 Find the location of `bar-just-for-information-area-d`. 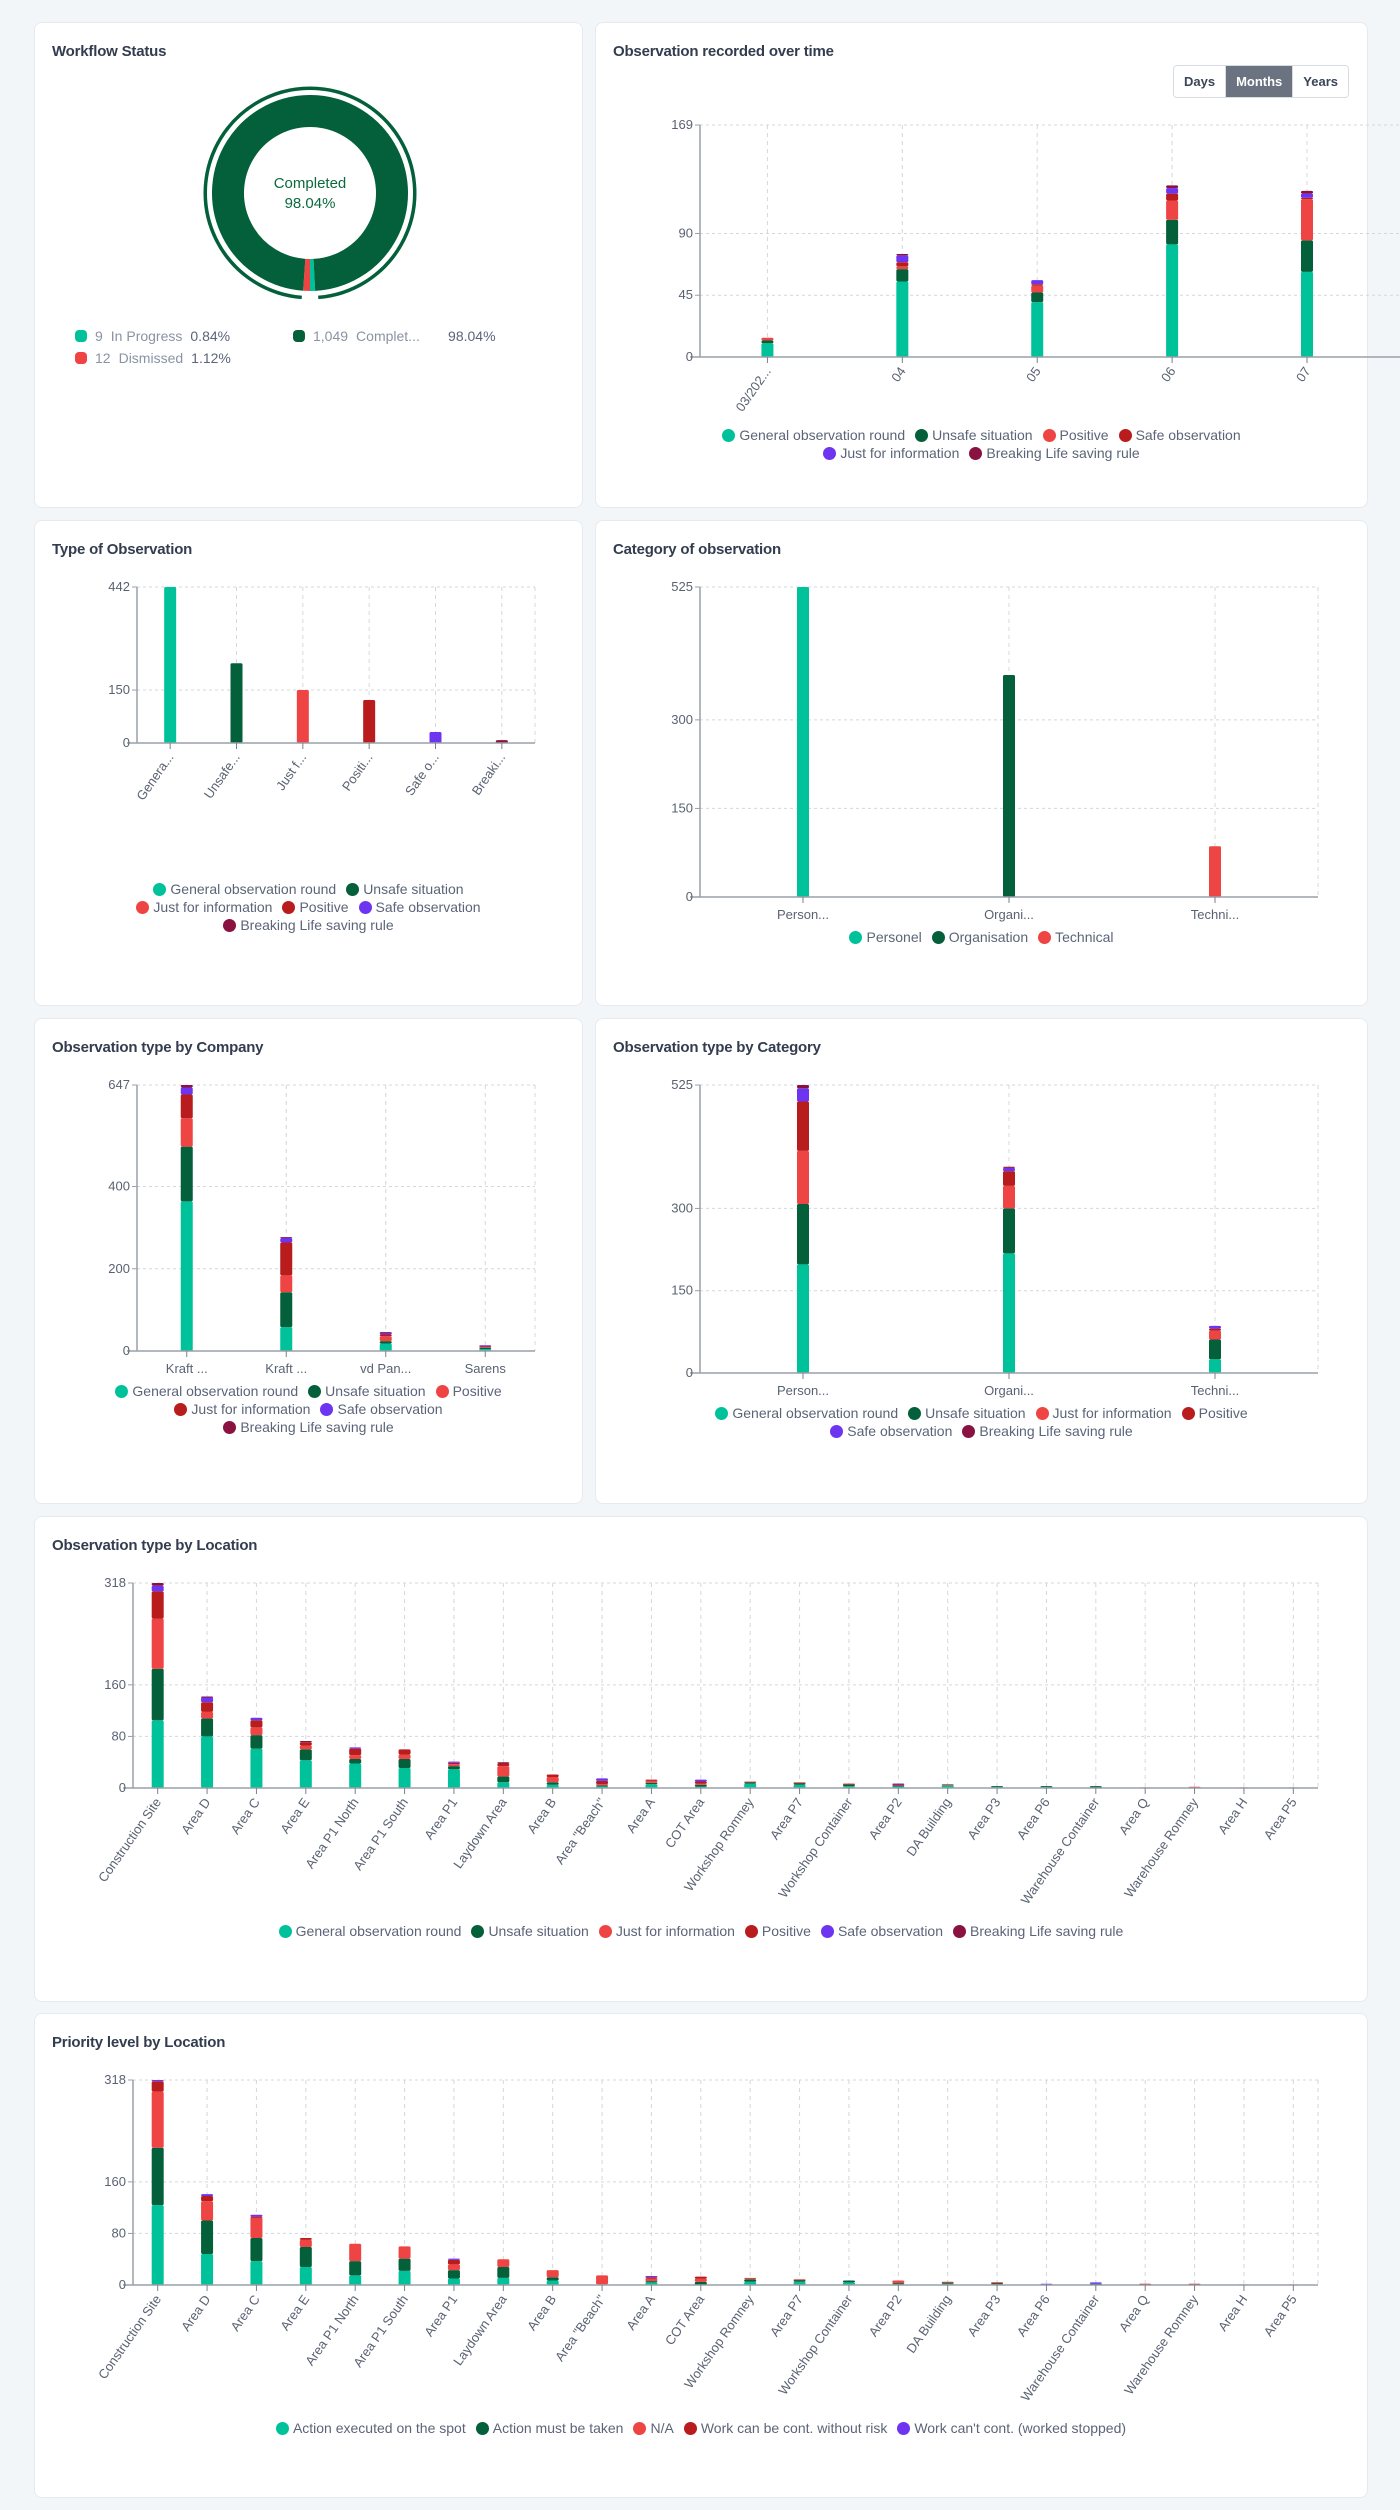

bar-just-for-information-area-d is located at coordinates (207, 1715).